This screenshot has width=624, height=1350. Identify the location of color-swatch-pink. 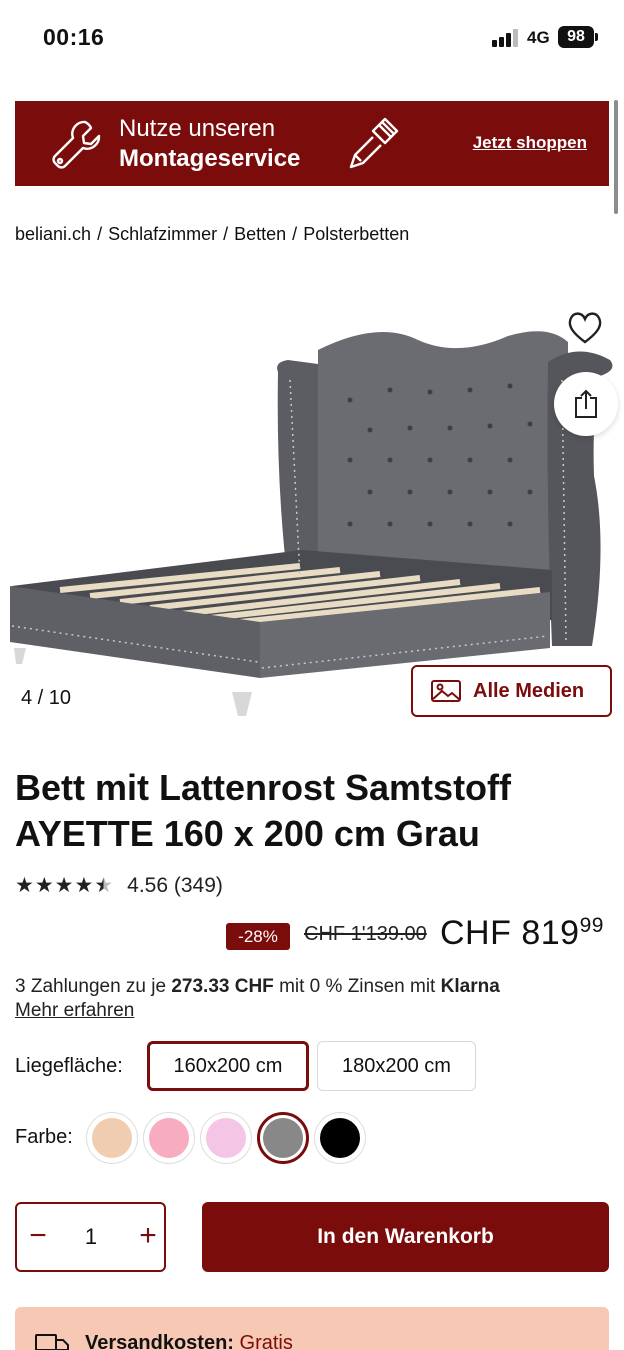
(169, 1138).